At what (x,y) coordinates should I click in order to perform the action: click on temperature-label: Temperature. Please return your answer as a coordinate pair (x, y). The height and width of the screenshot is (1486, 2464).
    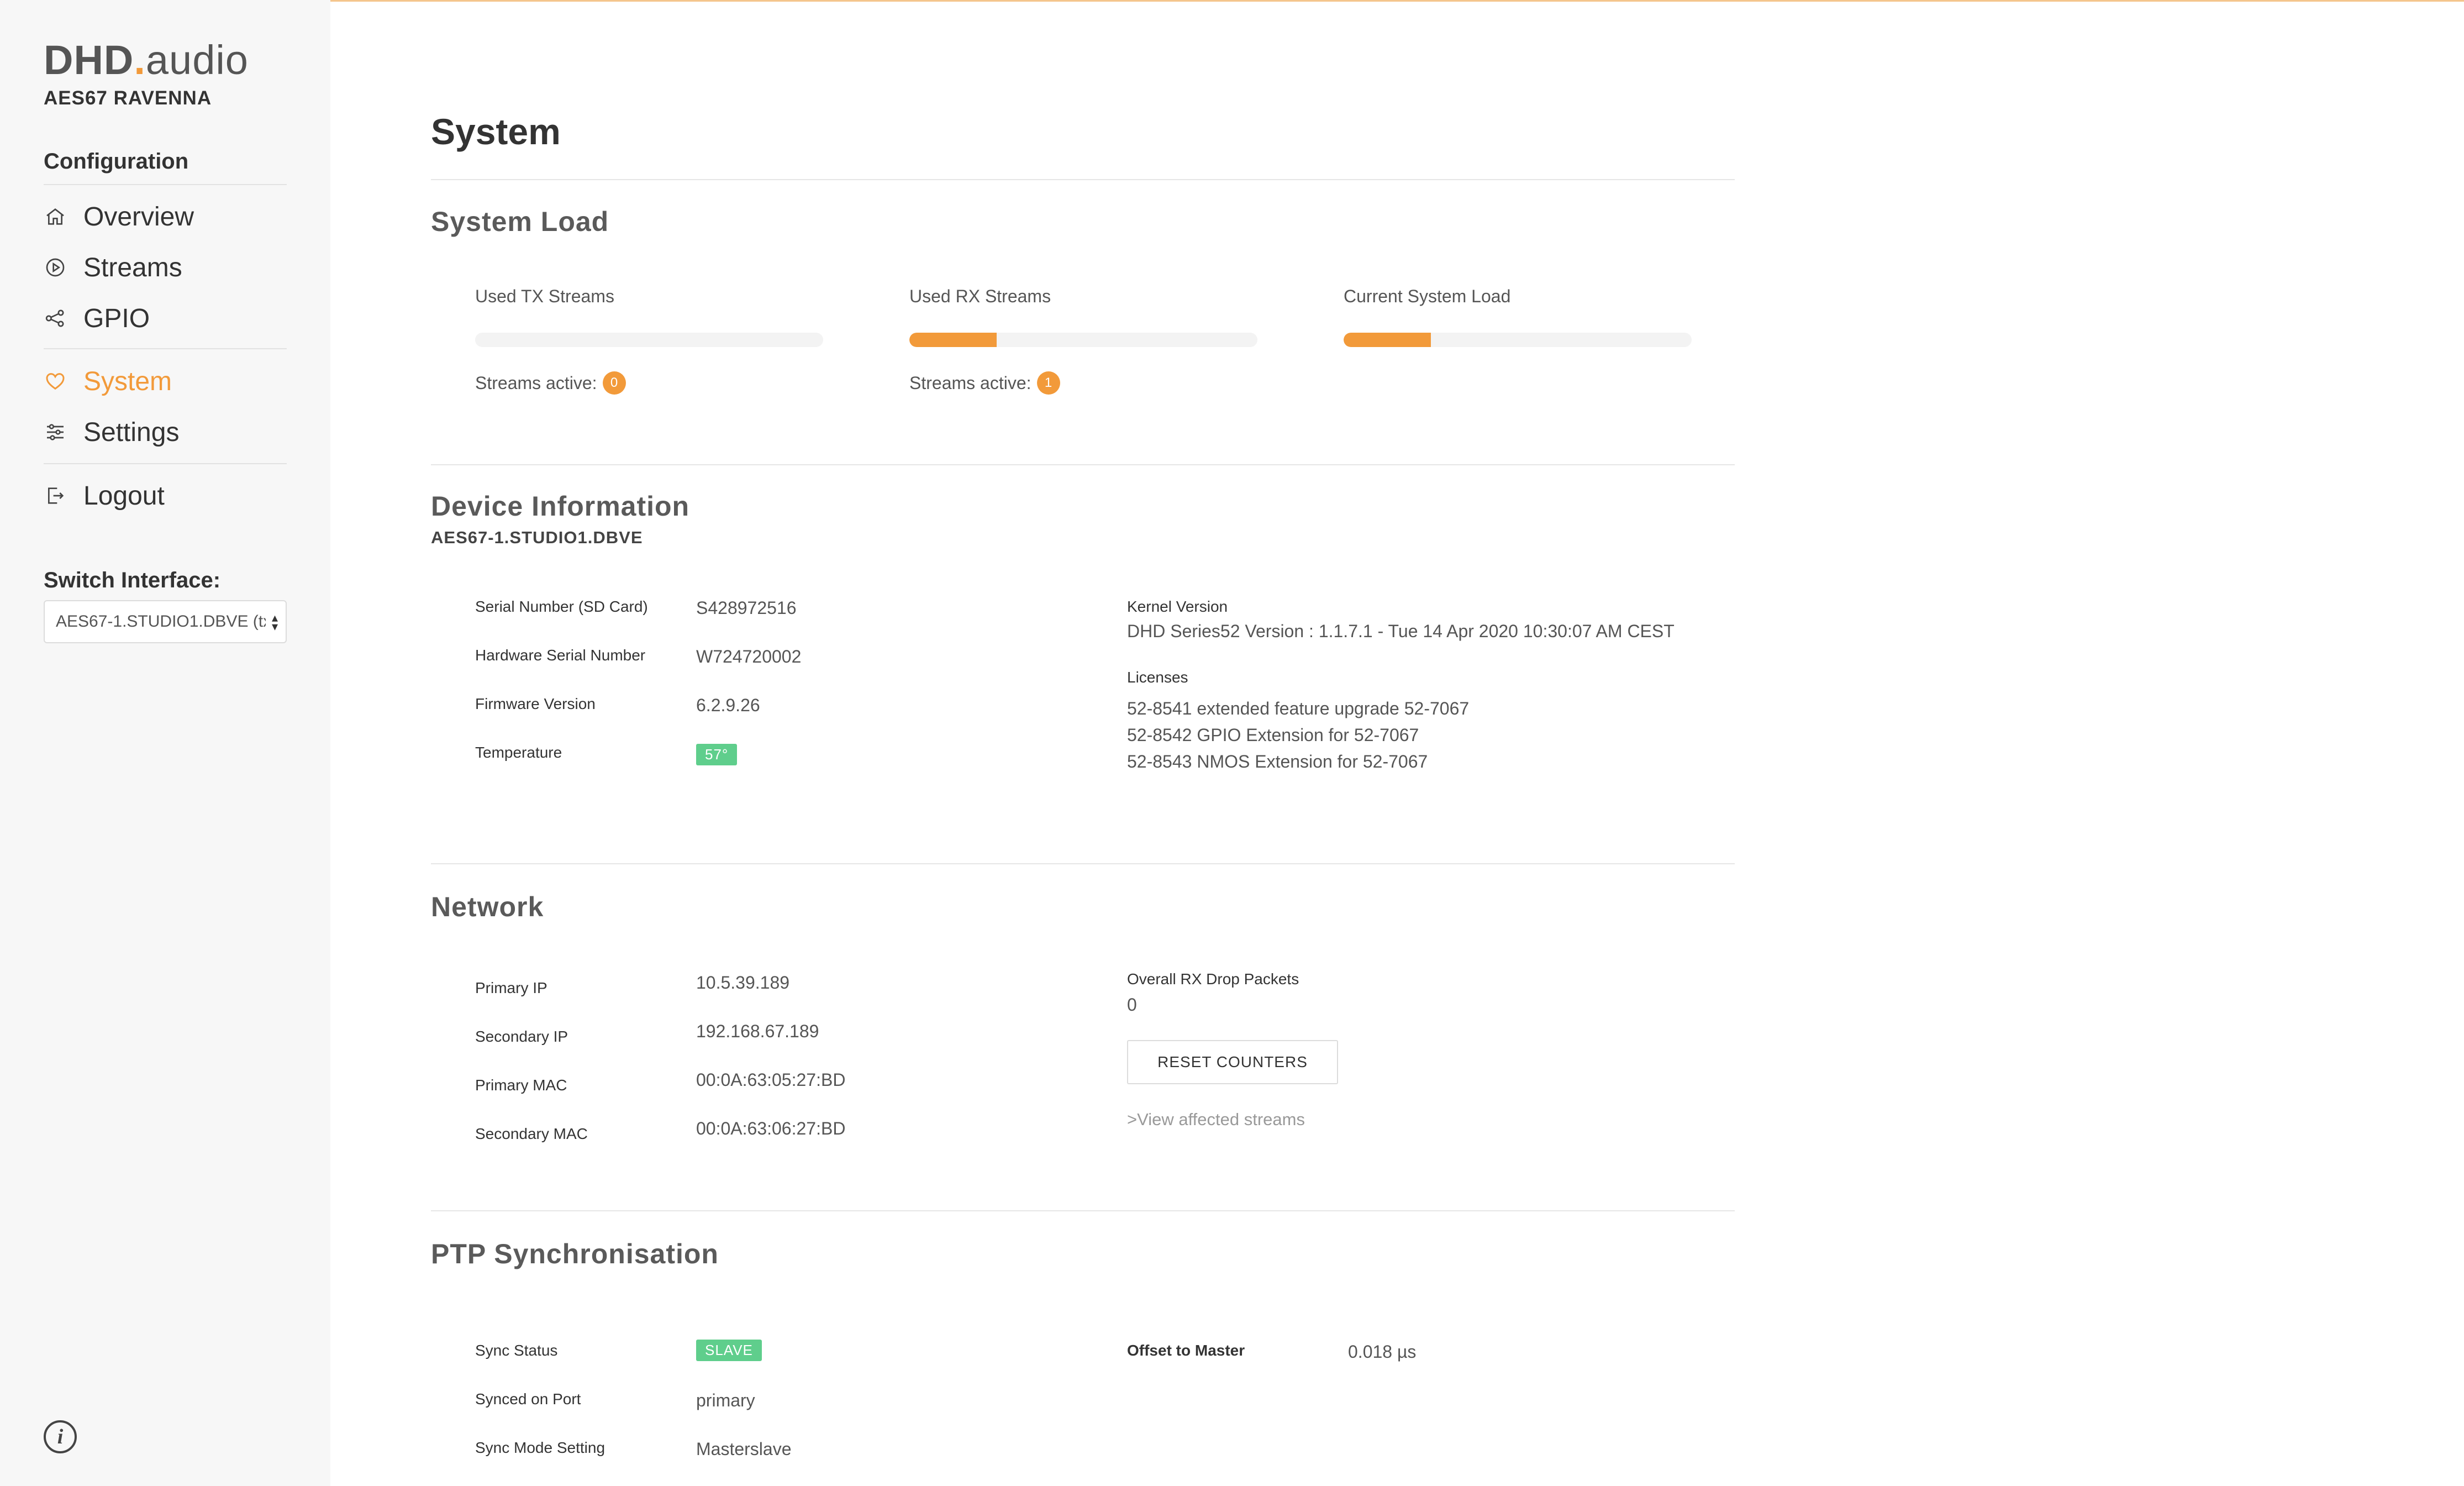
    Looking at the image, I should click on (518, 753).